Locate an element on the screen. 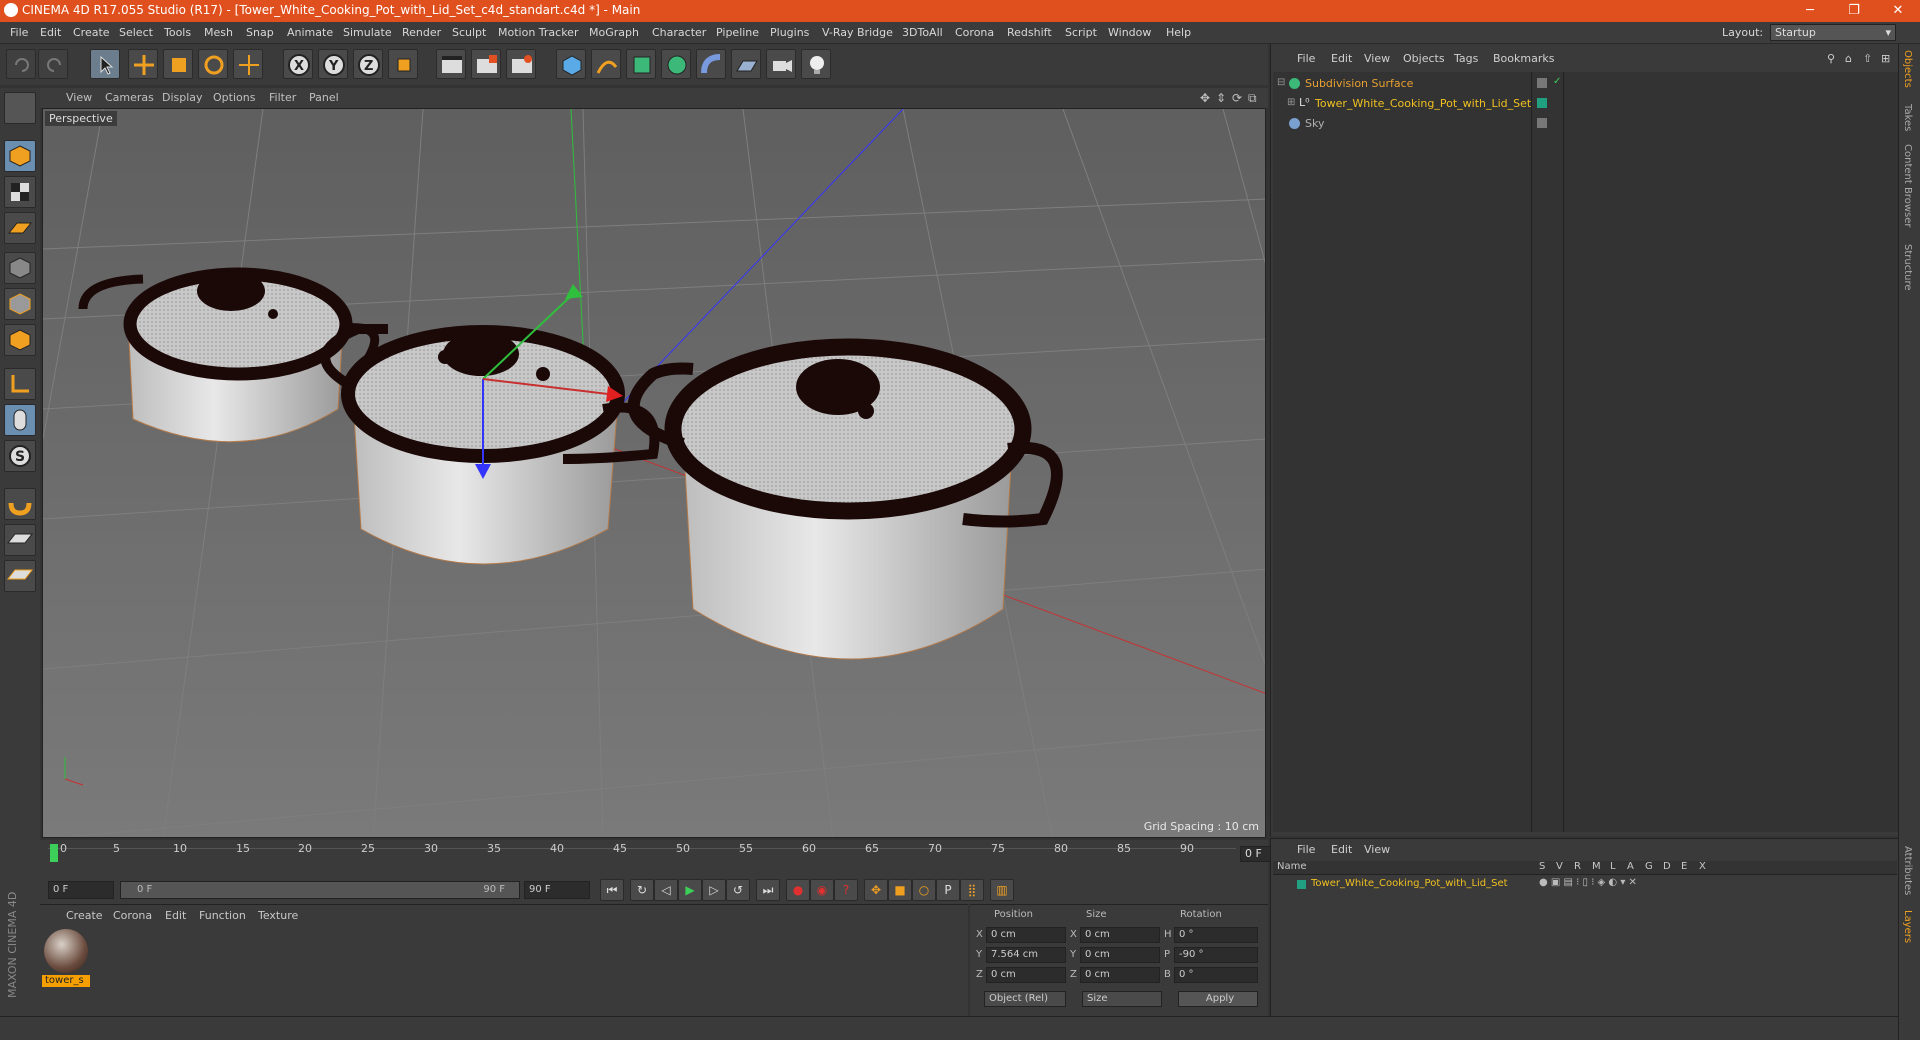 The width and height of the screenshot is (1920, 1040). restore-button: ❐ is located at coordinates (1854, 11).